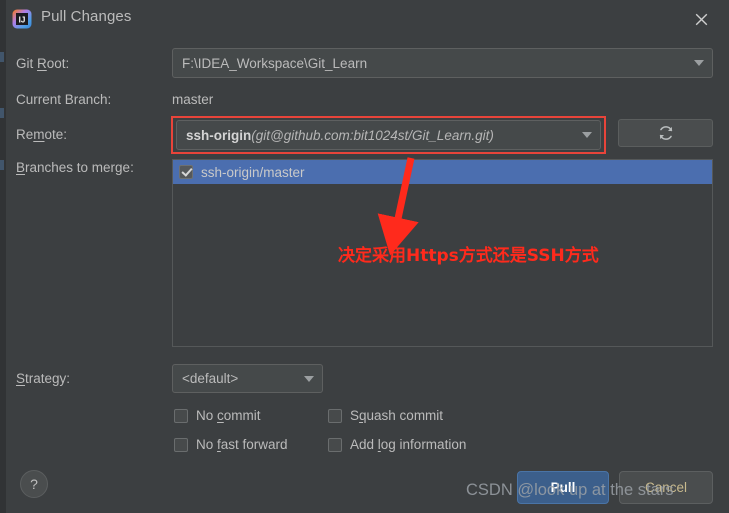 The width and height of the screenshot is (729, 513). I want to click on current-branch-value: master, so click(193, 99).